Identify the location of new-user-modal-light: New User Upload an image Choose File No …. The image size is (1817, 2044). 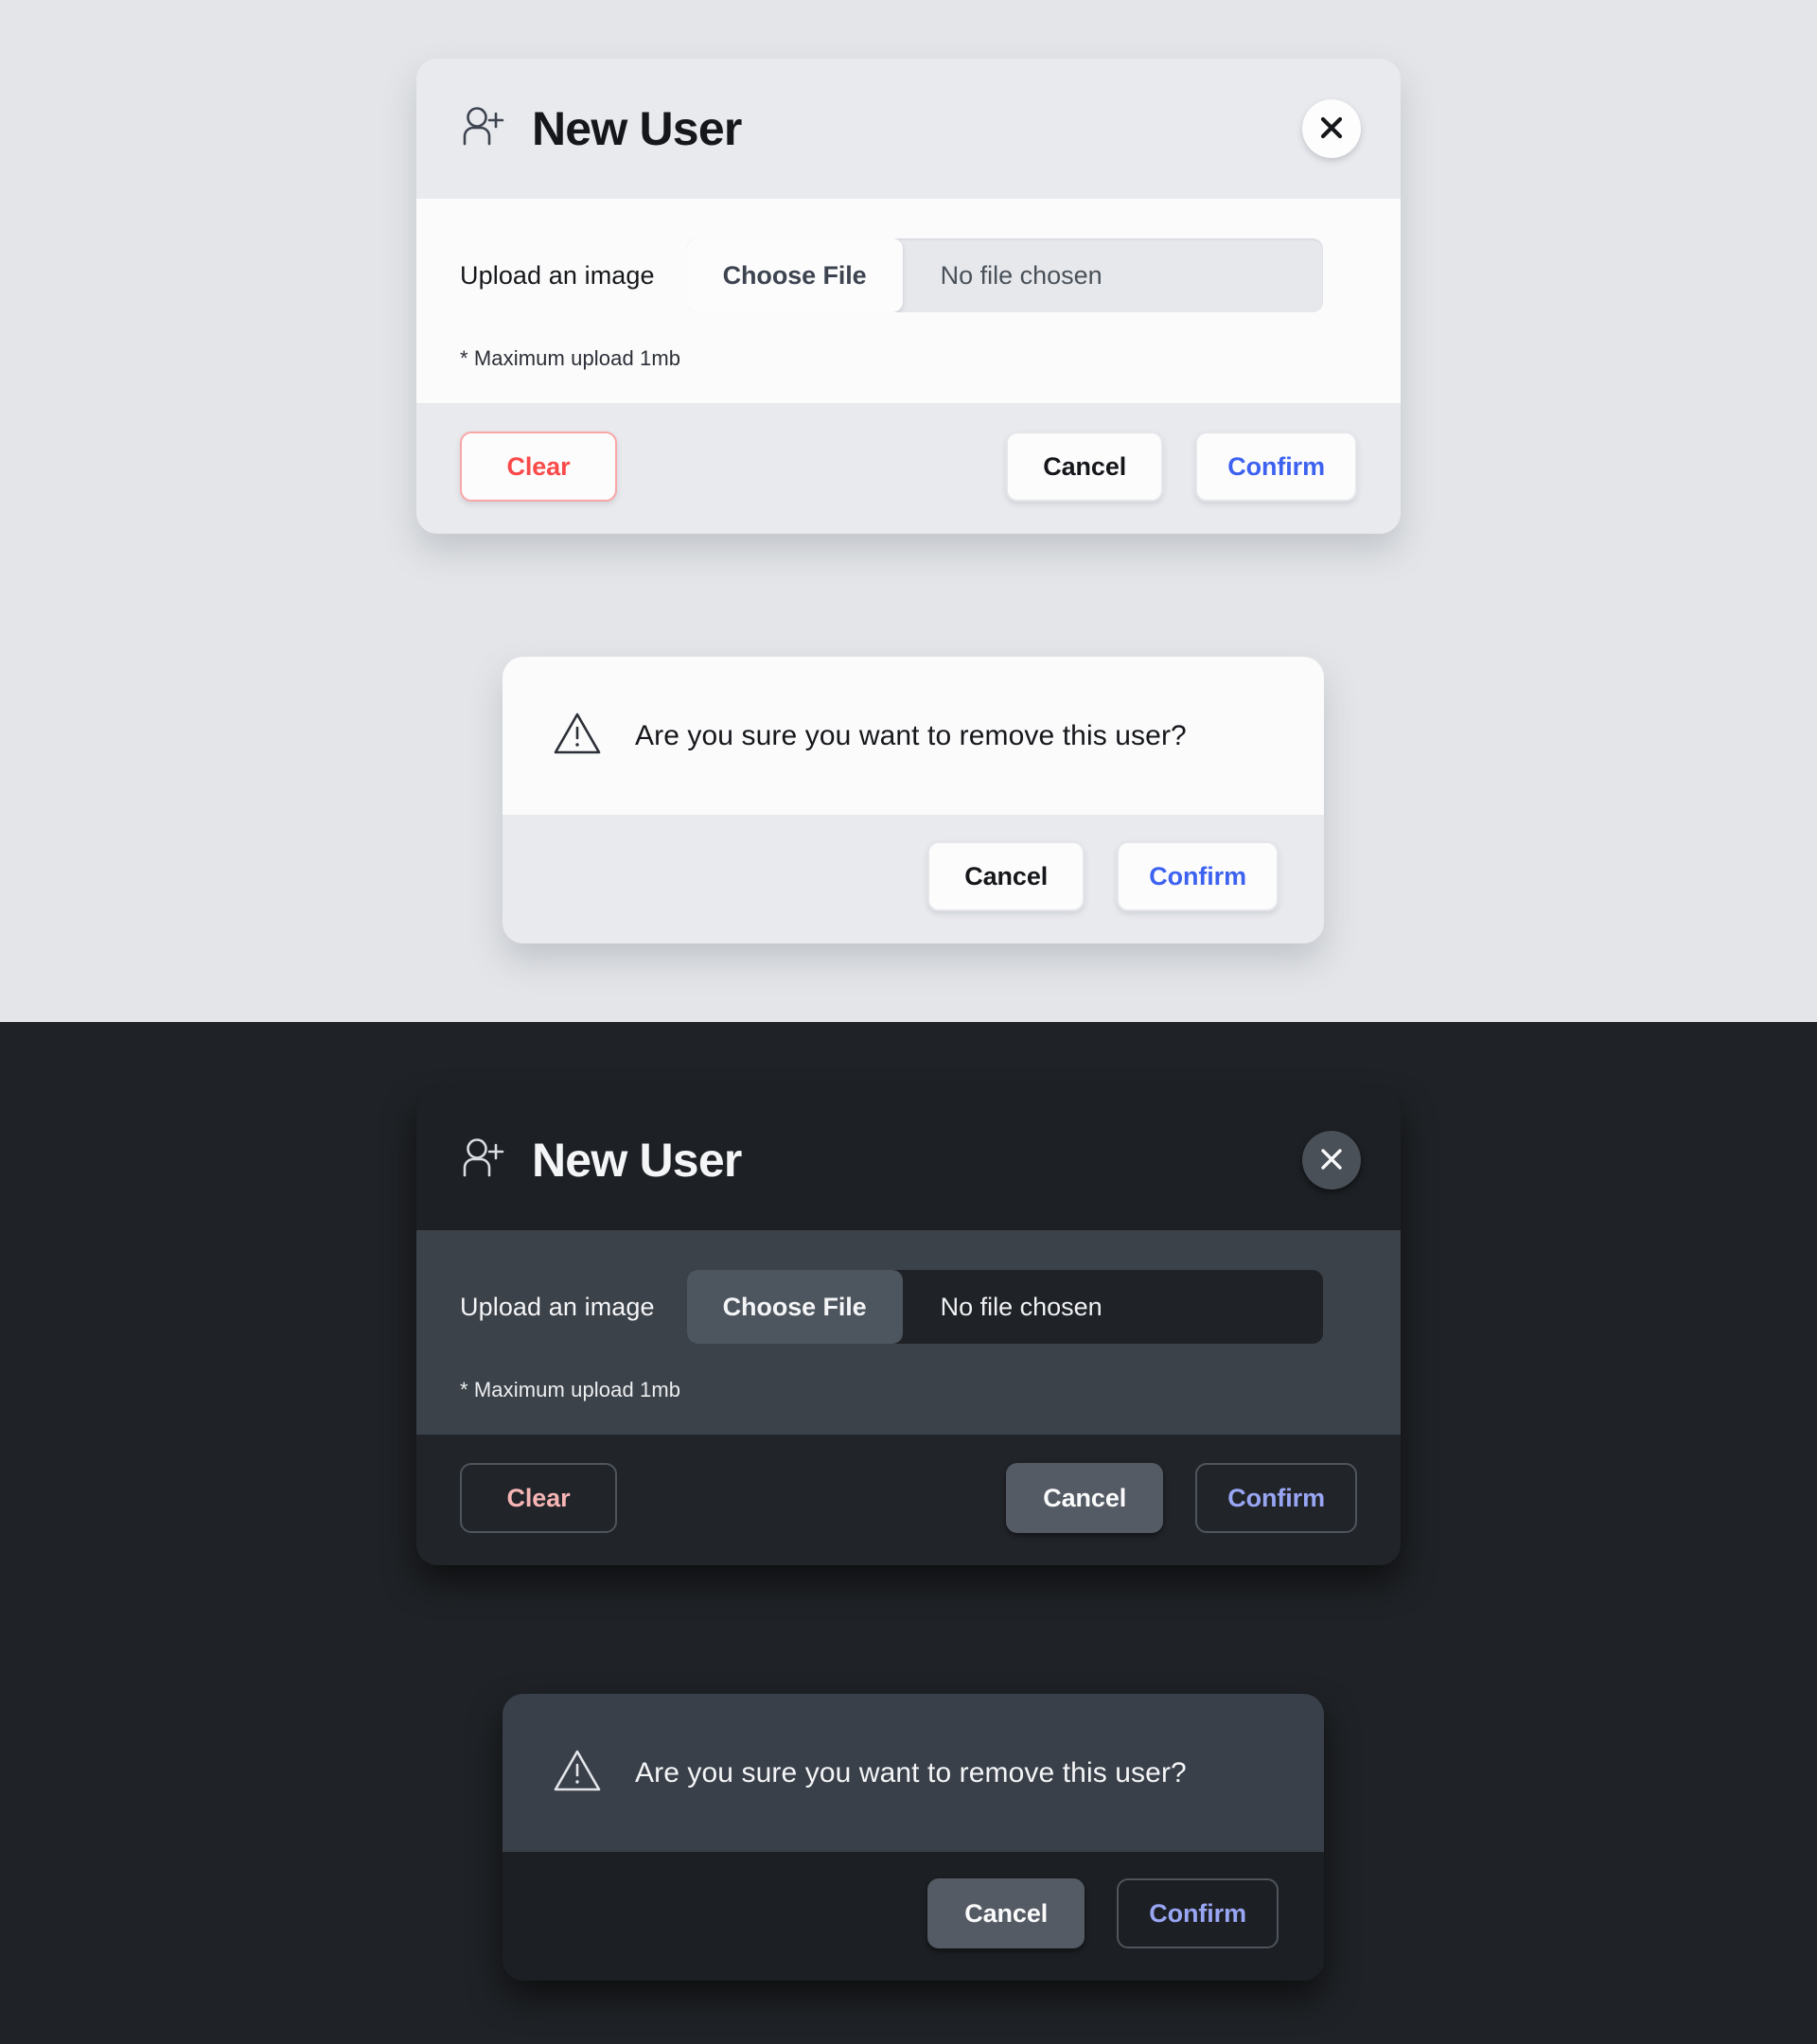
(908, 296).